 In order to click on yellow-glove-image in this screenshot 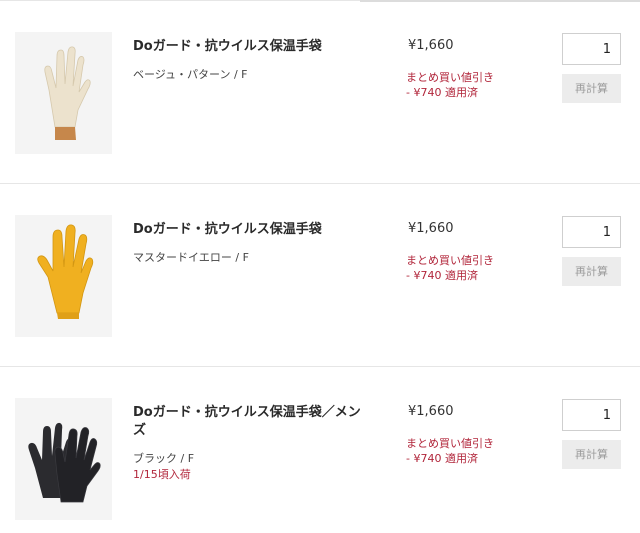, I will do `click(63, 276)`.